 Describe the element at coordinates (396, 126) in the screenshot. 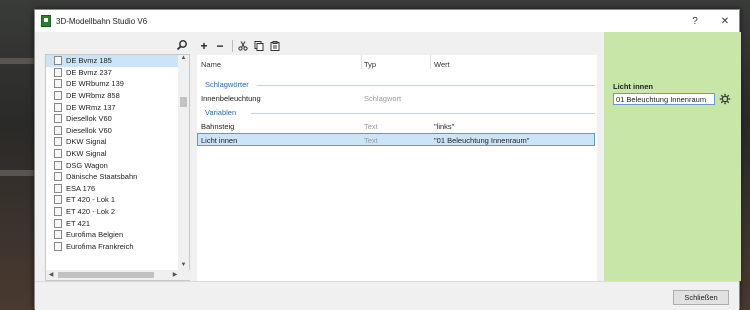

I see `table-row: Bahnsteig Text "links"` at that location.